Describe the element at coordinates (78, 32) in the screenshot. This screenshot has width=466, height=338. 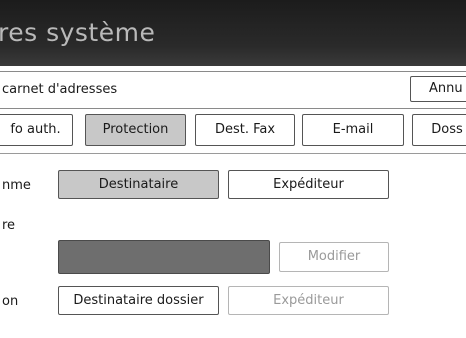
I see `page-title: res système` at that location.